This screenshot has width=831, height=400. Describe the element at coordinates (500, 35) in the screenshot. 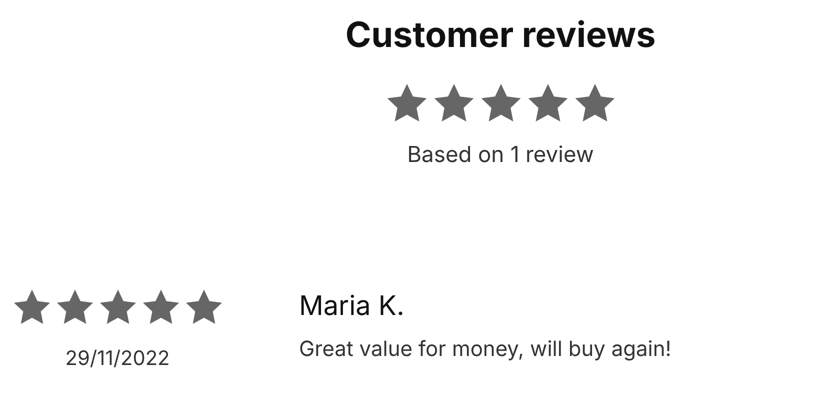

I see `section-title: Customer reviews` at that location.